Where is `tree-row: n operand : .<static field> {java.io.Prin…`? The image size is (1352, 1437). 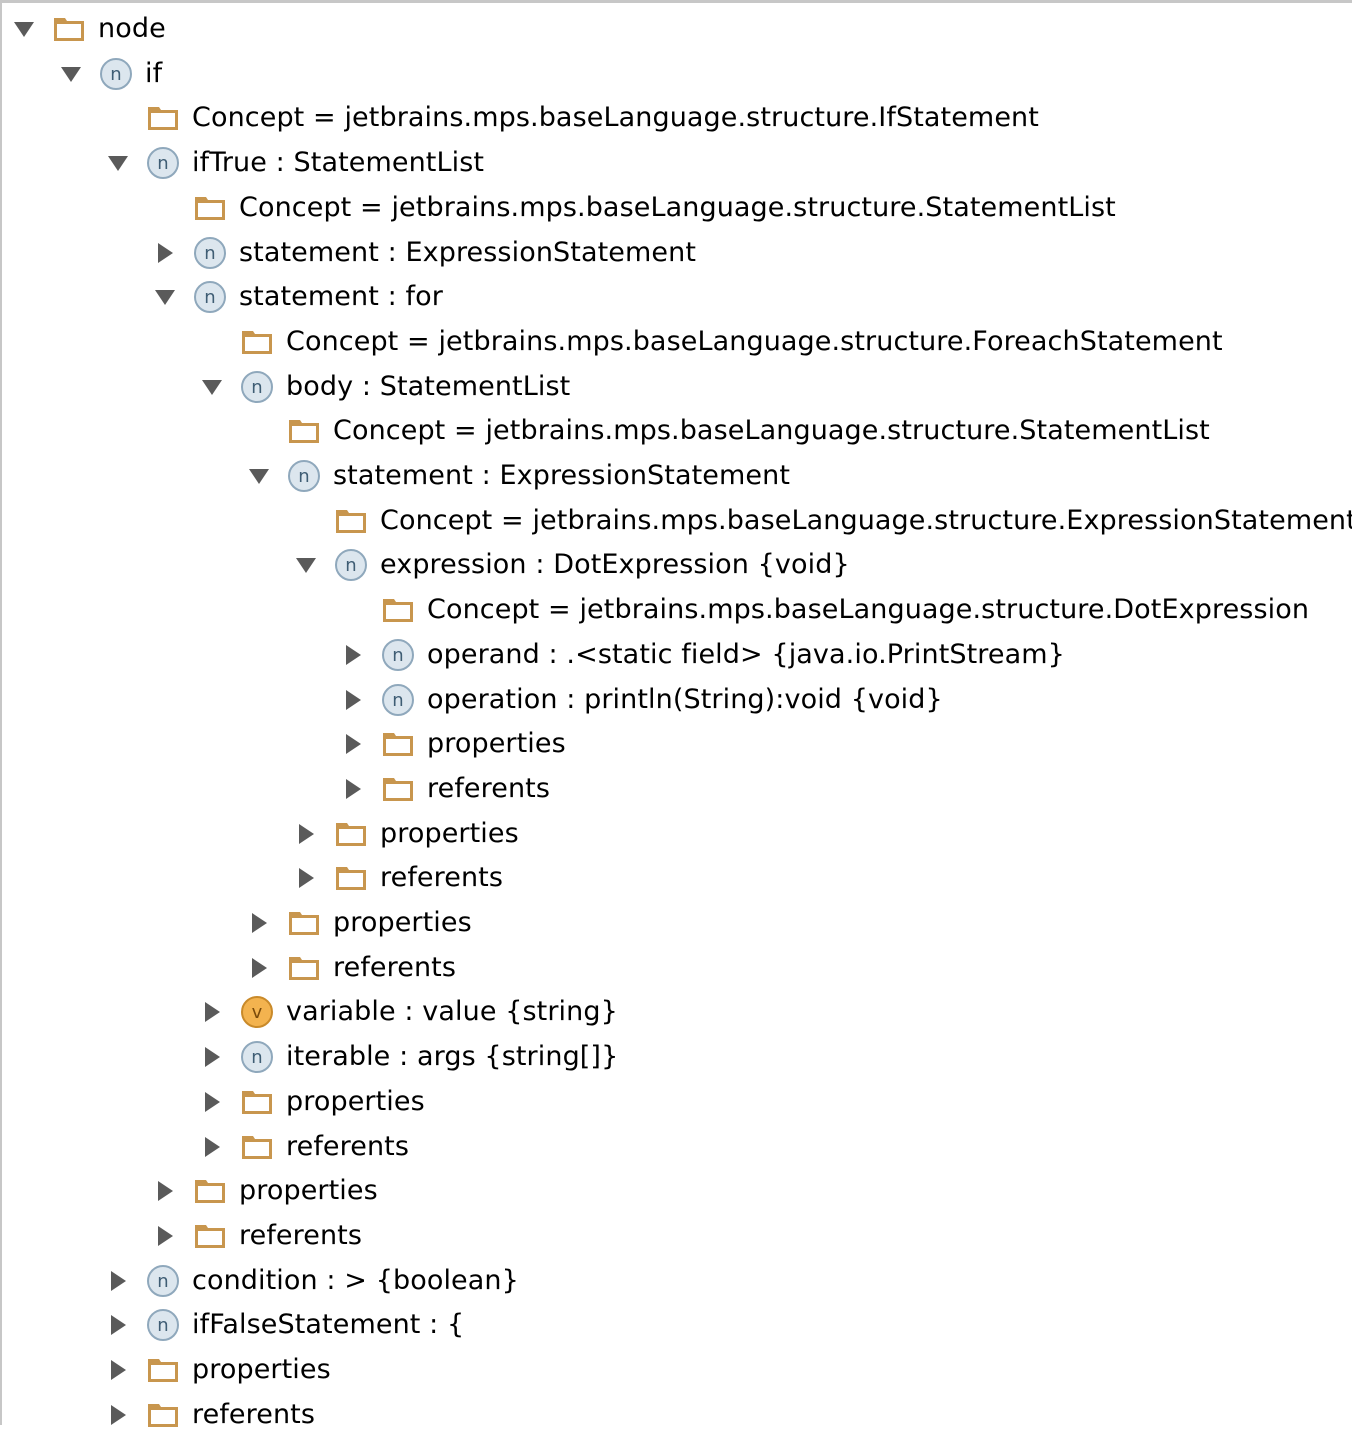 tree-row: n operand : .<static field> {java.io.Prin… is located at coordinates (701, 655).